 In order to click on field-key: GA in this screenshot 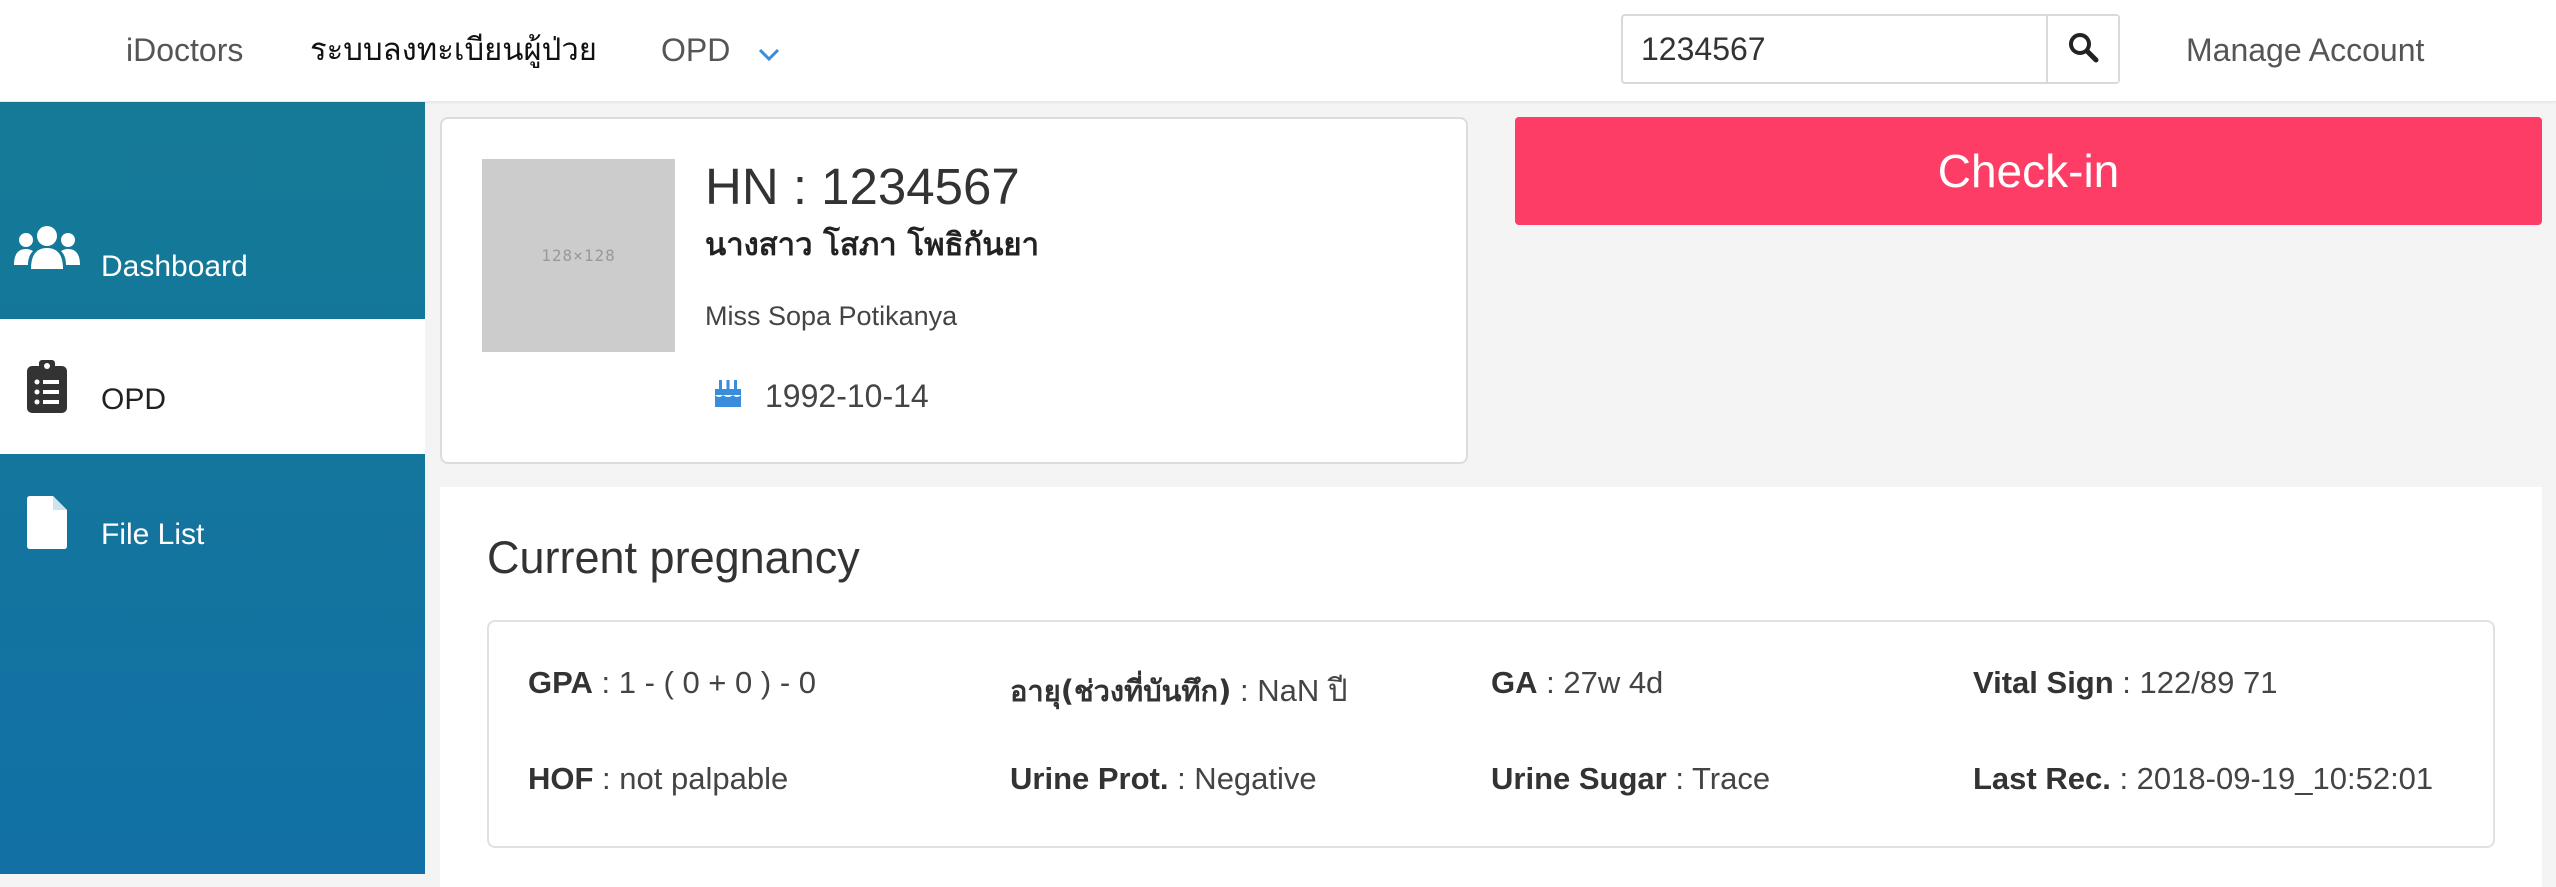, I will do `click(1514, 682)`.